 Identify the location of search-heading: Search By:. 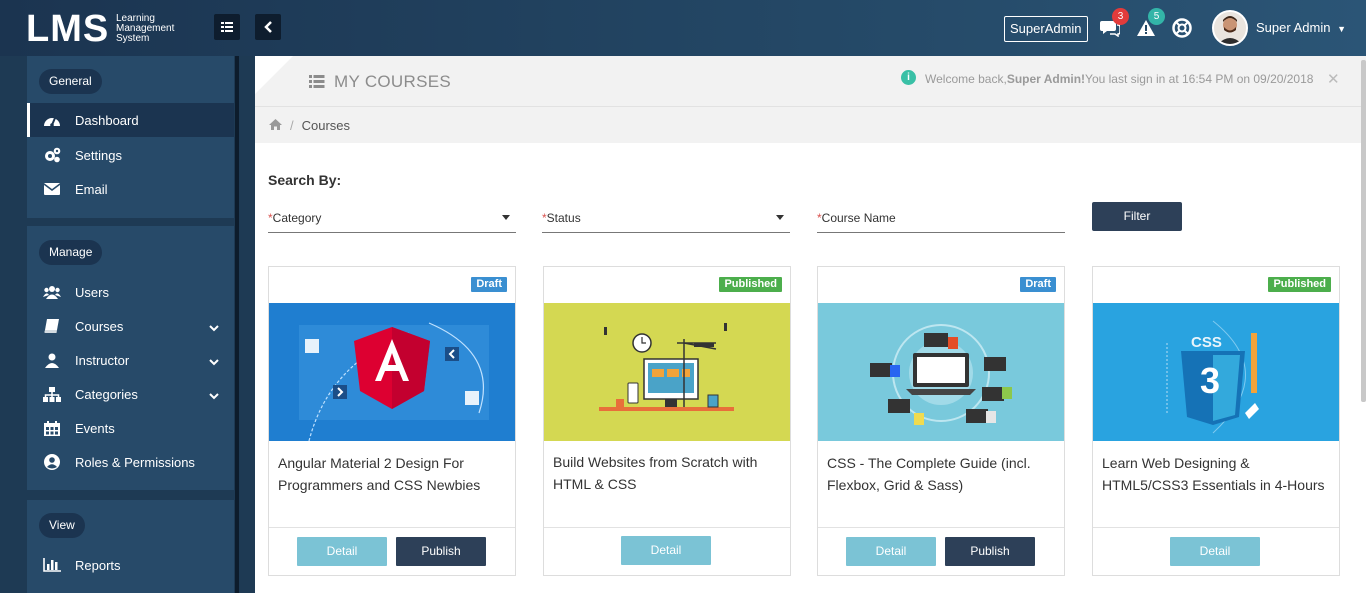
(305, 180).